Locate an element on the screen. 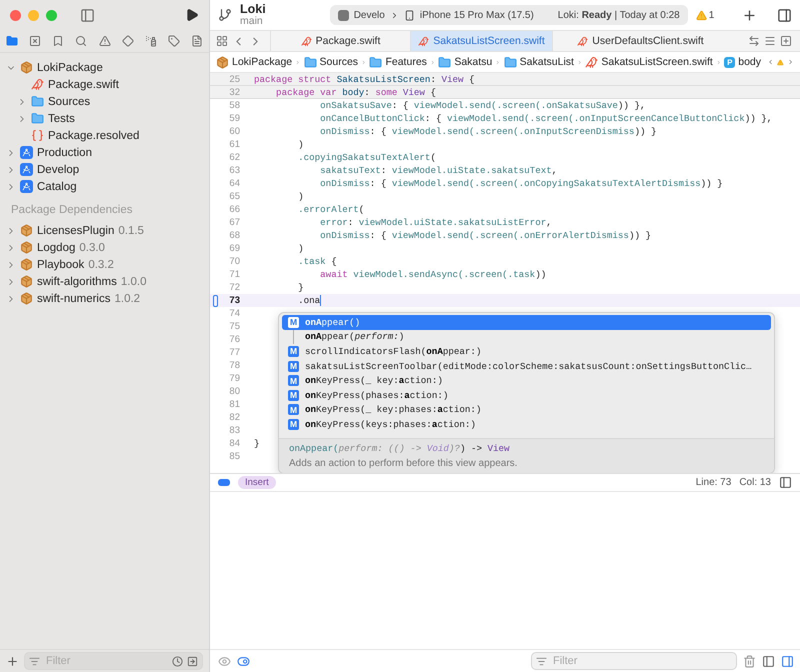 Image resolution: width=800 pixels, height=672 pixels. filter-field: Filter is located at coordinates (634, 661).